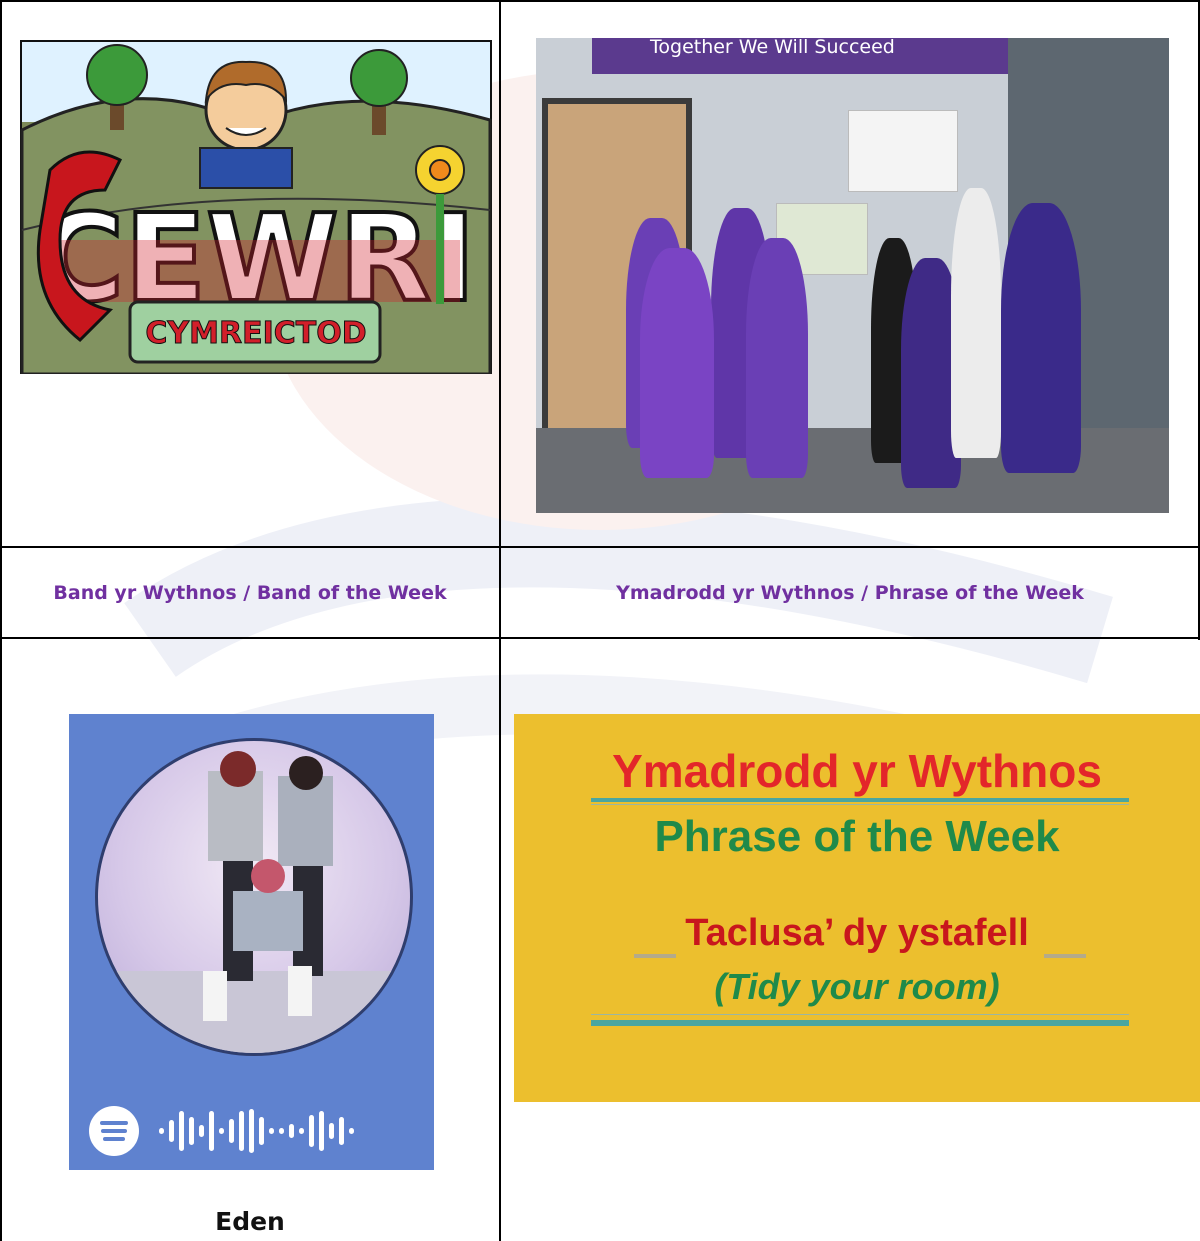 The width and height of the screenshot is (1200, 1241). Describe the element at coordinates (600, 1) in the screenshot. I see `table-border-top` at that location.